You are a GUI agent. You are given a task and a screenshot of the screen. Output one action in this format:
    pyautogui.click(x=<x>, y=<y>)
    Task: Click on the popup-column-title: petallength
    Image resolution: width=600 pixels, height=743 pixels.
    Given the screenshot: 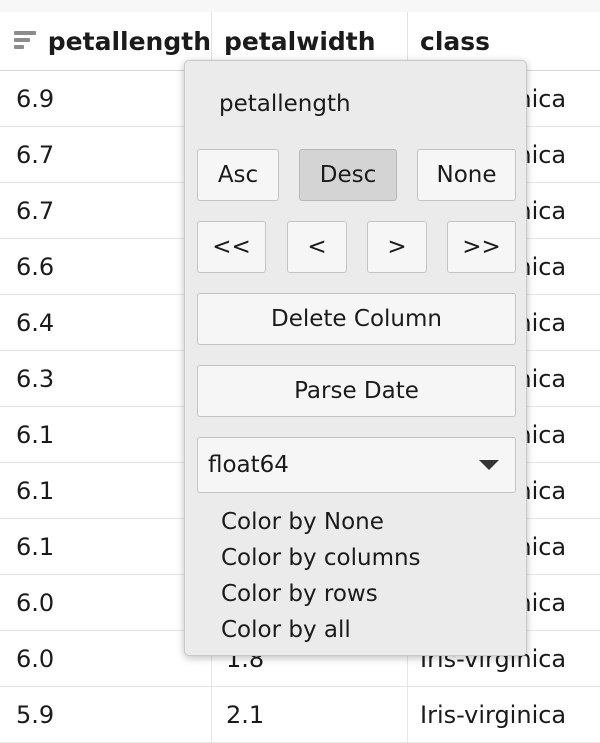 What is the action you would take?
    pyautogui.click(x=285, y=104)
    